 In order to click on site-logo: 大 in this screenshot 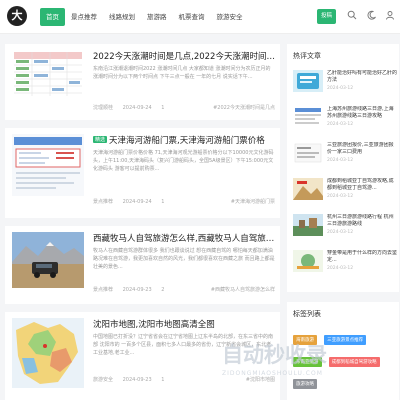, I will do `click(17, 16)`.